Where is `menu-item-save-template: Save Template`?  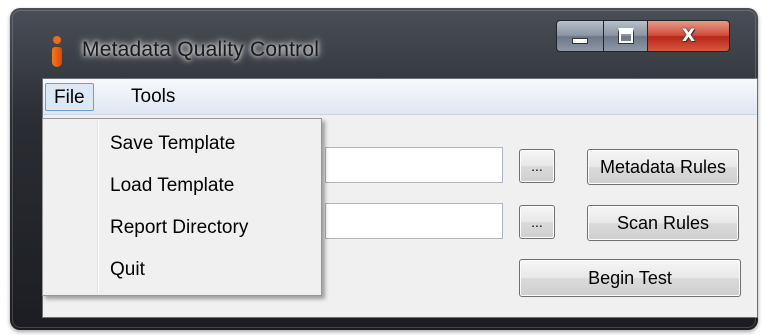
menu-item-save-template: Save Template is located at coordinates (172, 144).